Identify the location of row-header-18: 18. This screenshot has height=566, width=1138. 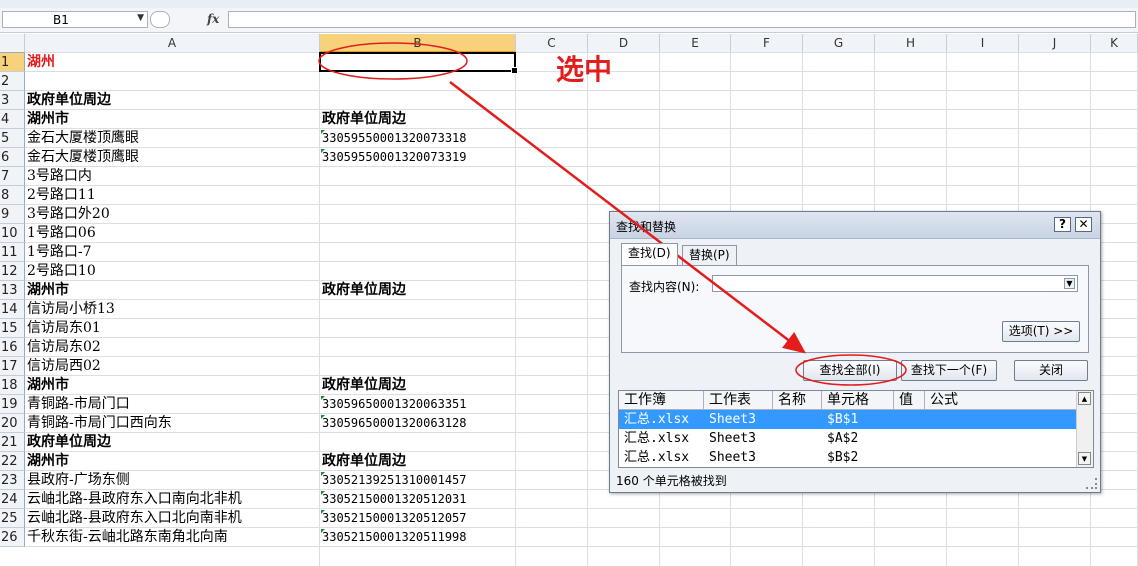
(12, 385).